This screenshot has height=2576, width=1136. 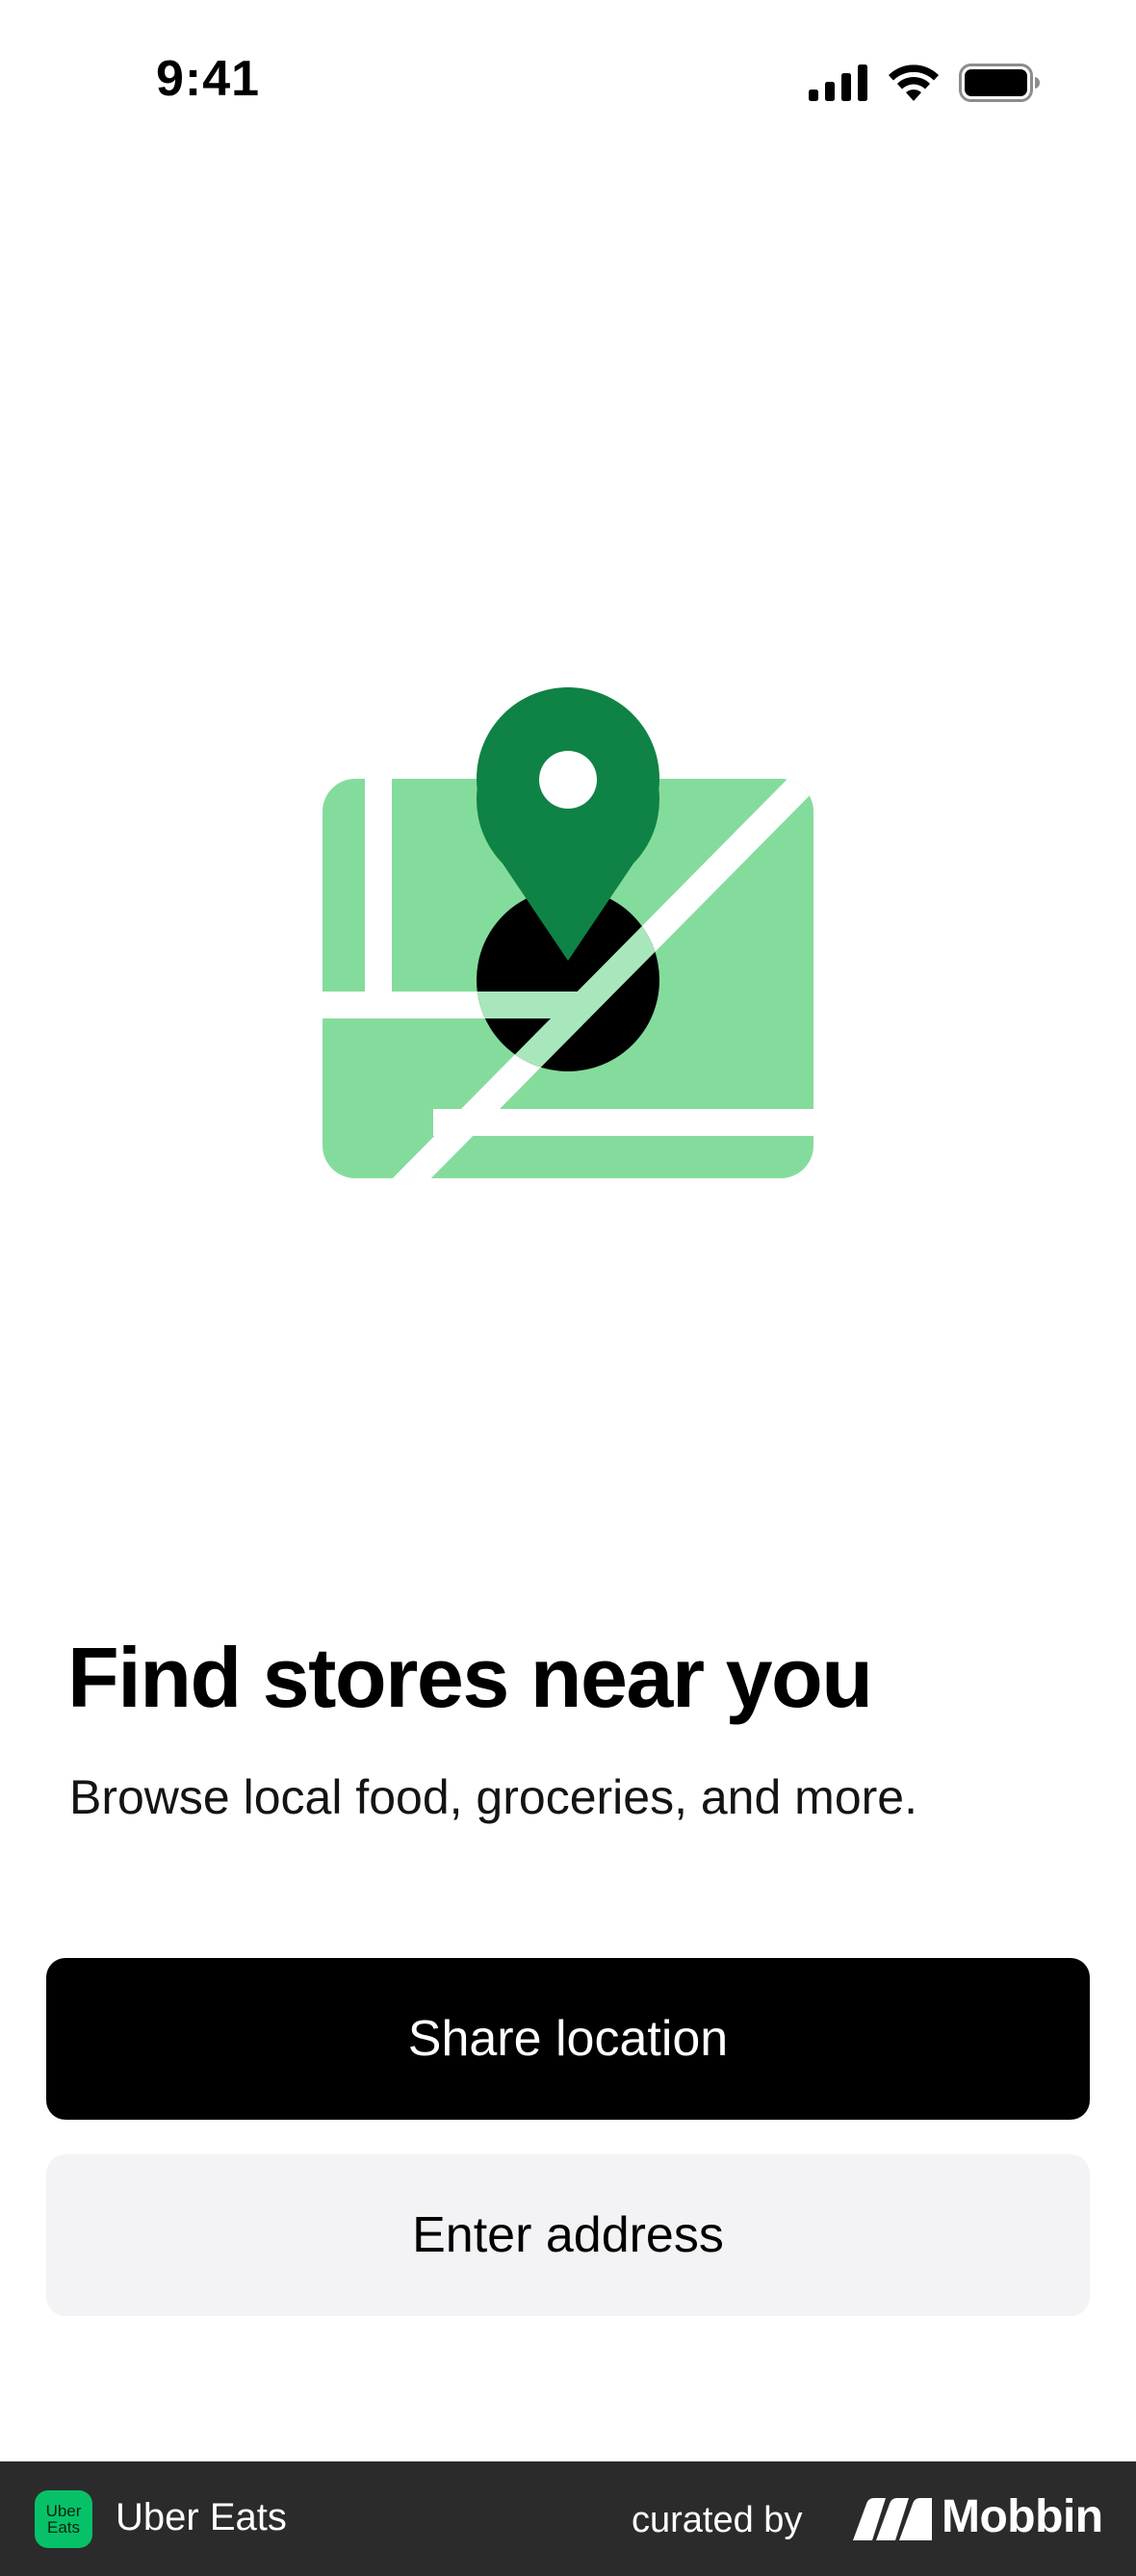 I want to click on mobbin-brand-name: Mobbin, so click(x=1023, y=2517).